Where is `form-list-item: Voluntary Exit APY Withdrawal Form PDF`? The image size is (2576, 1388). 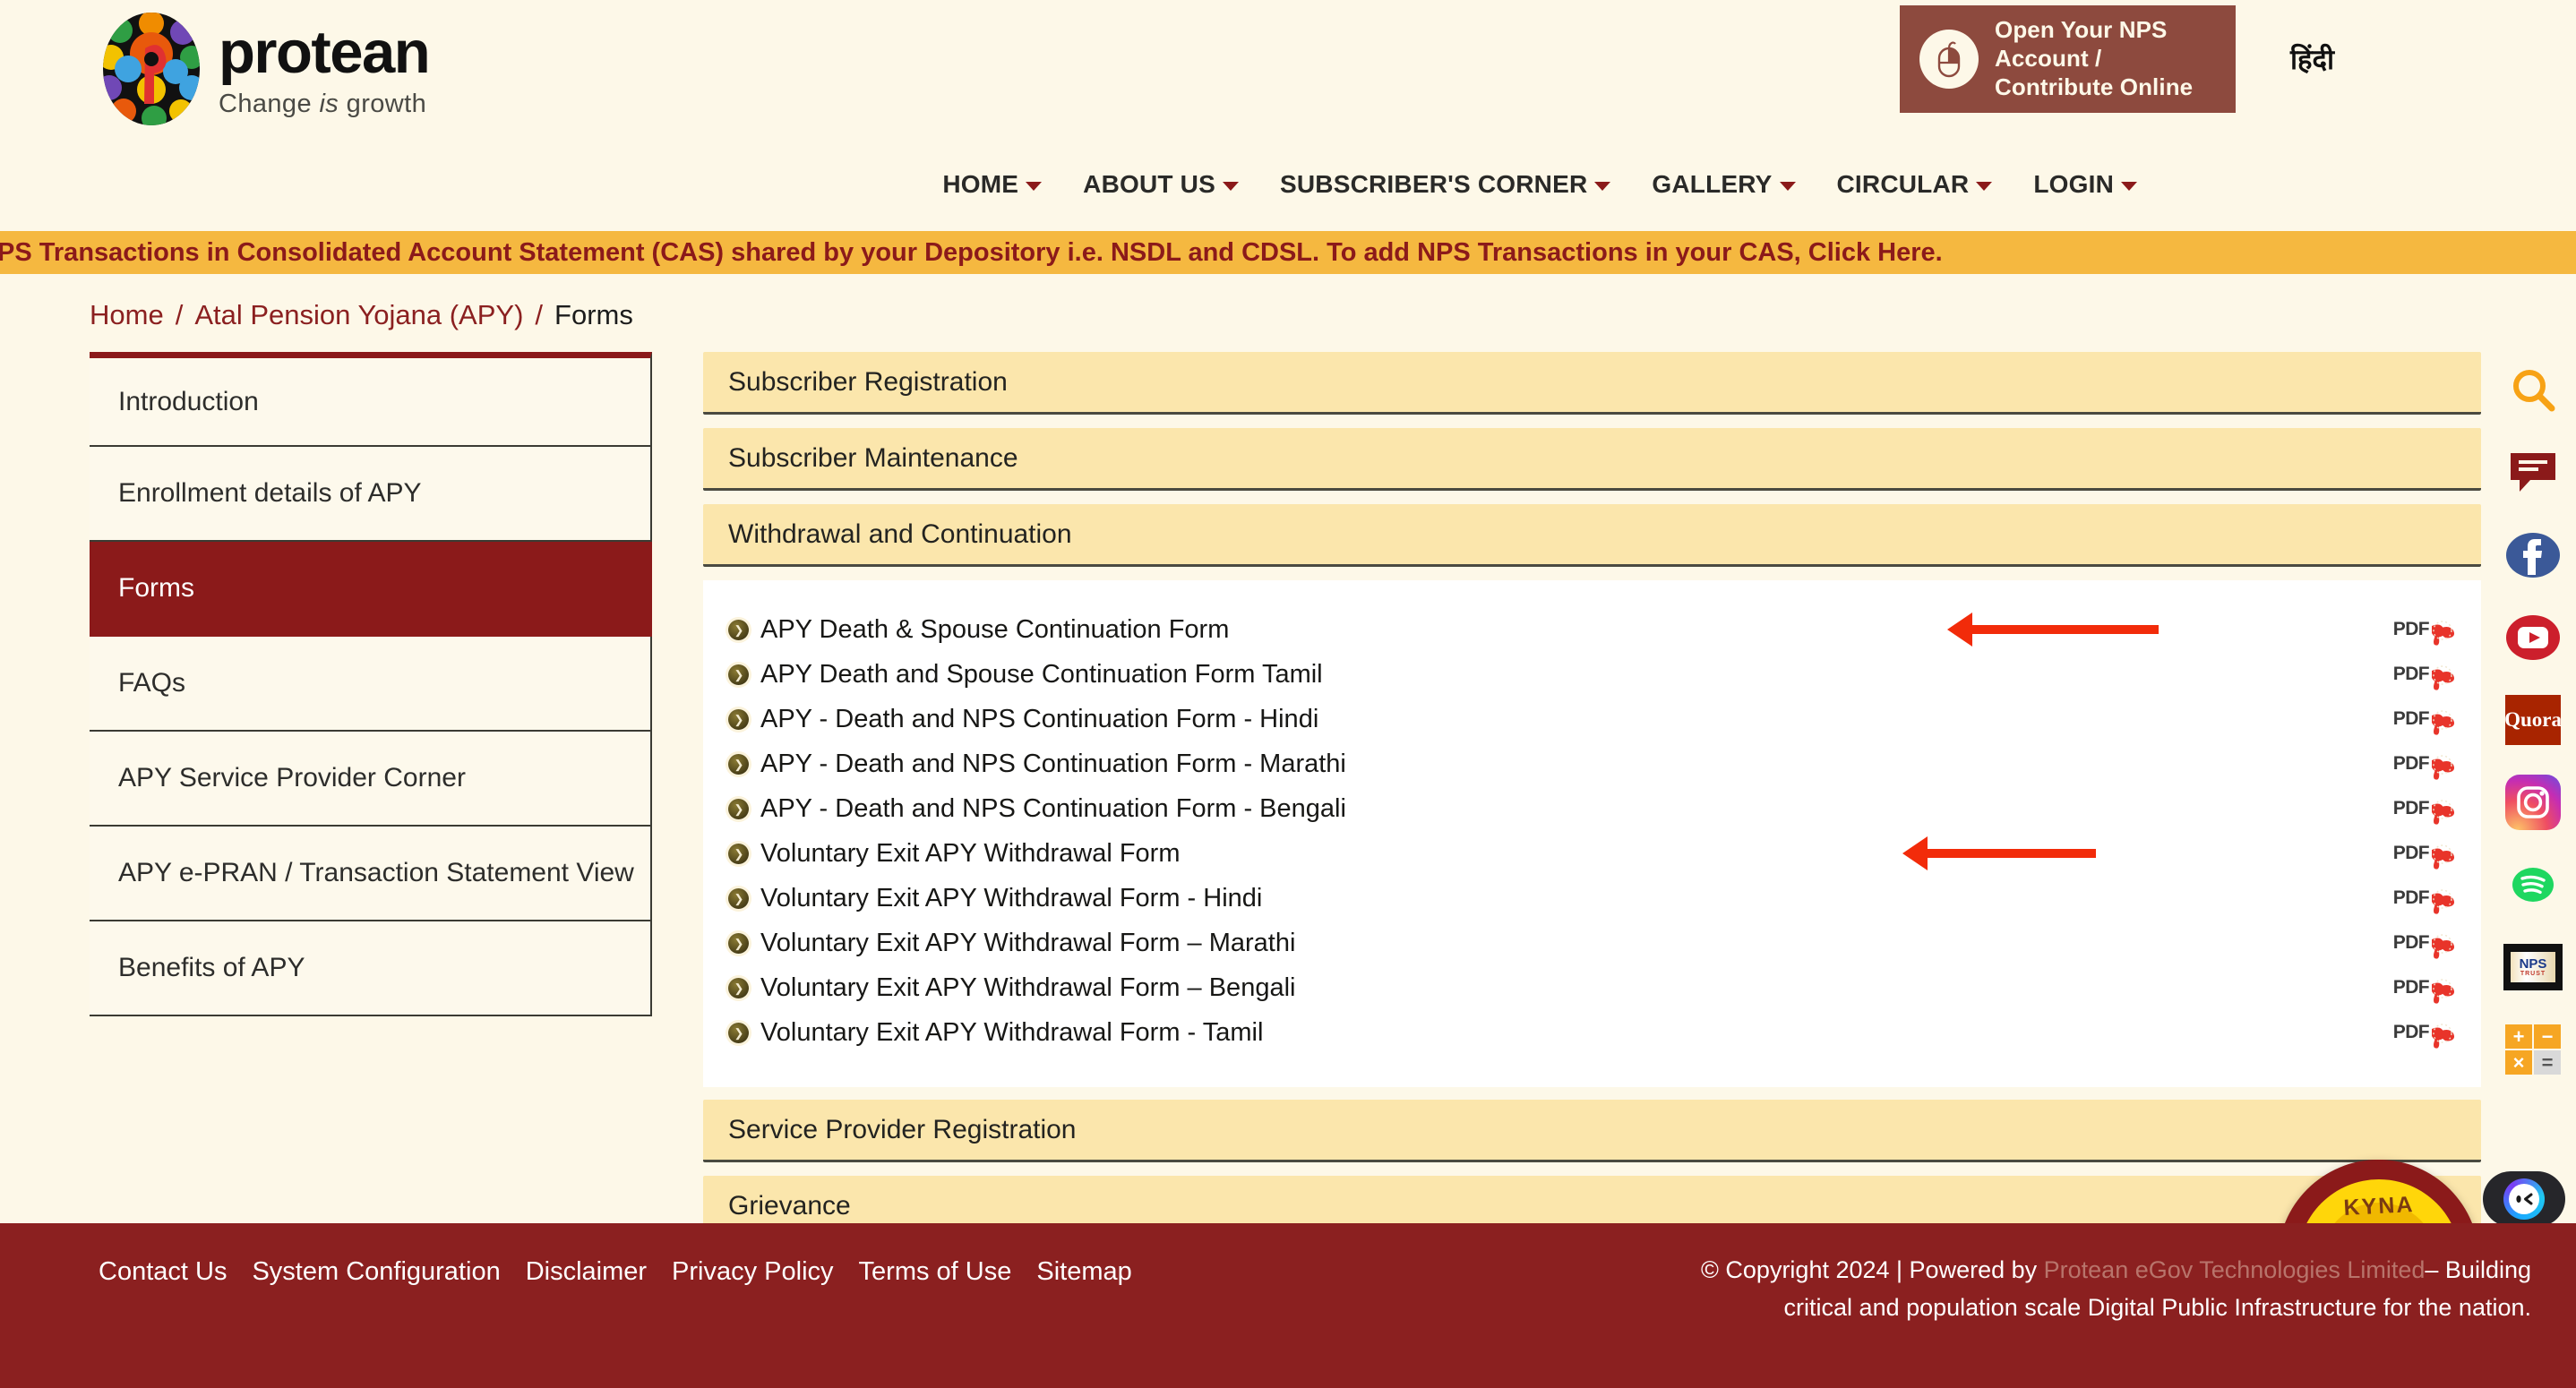 form-list-item: Voluntary Exit APY Withdrawal Form PDF is located at coordinates (1592, 853).